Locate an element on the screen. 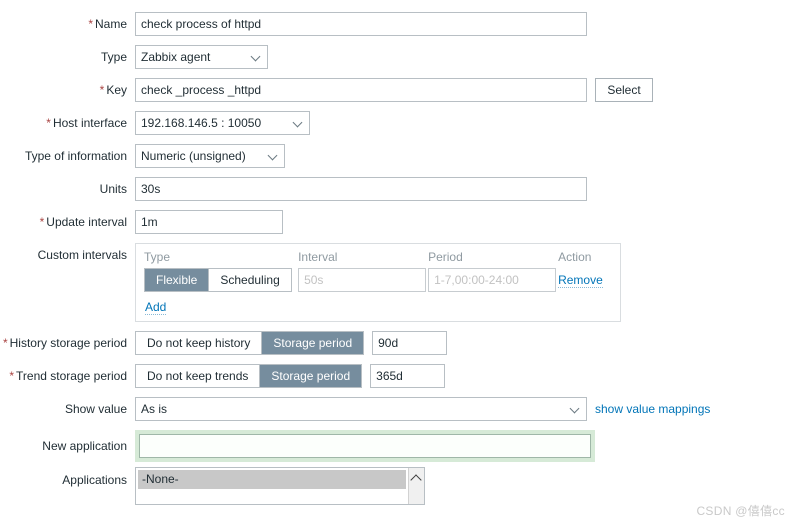 The image size is (795, 525). form-row-host-interface: * Host interface 192.168.146.5 : 10050 is located at coordinates (397, 123).